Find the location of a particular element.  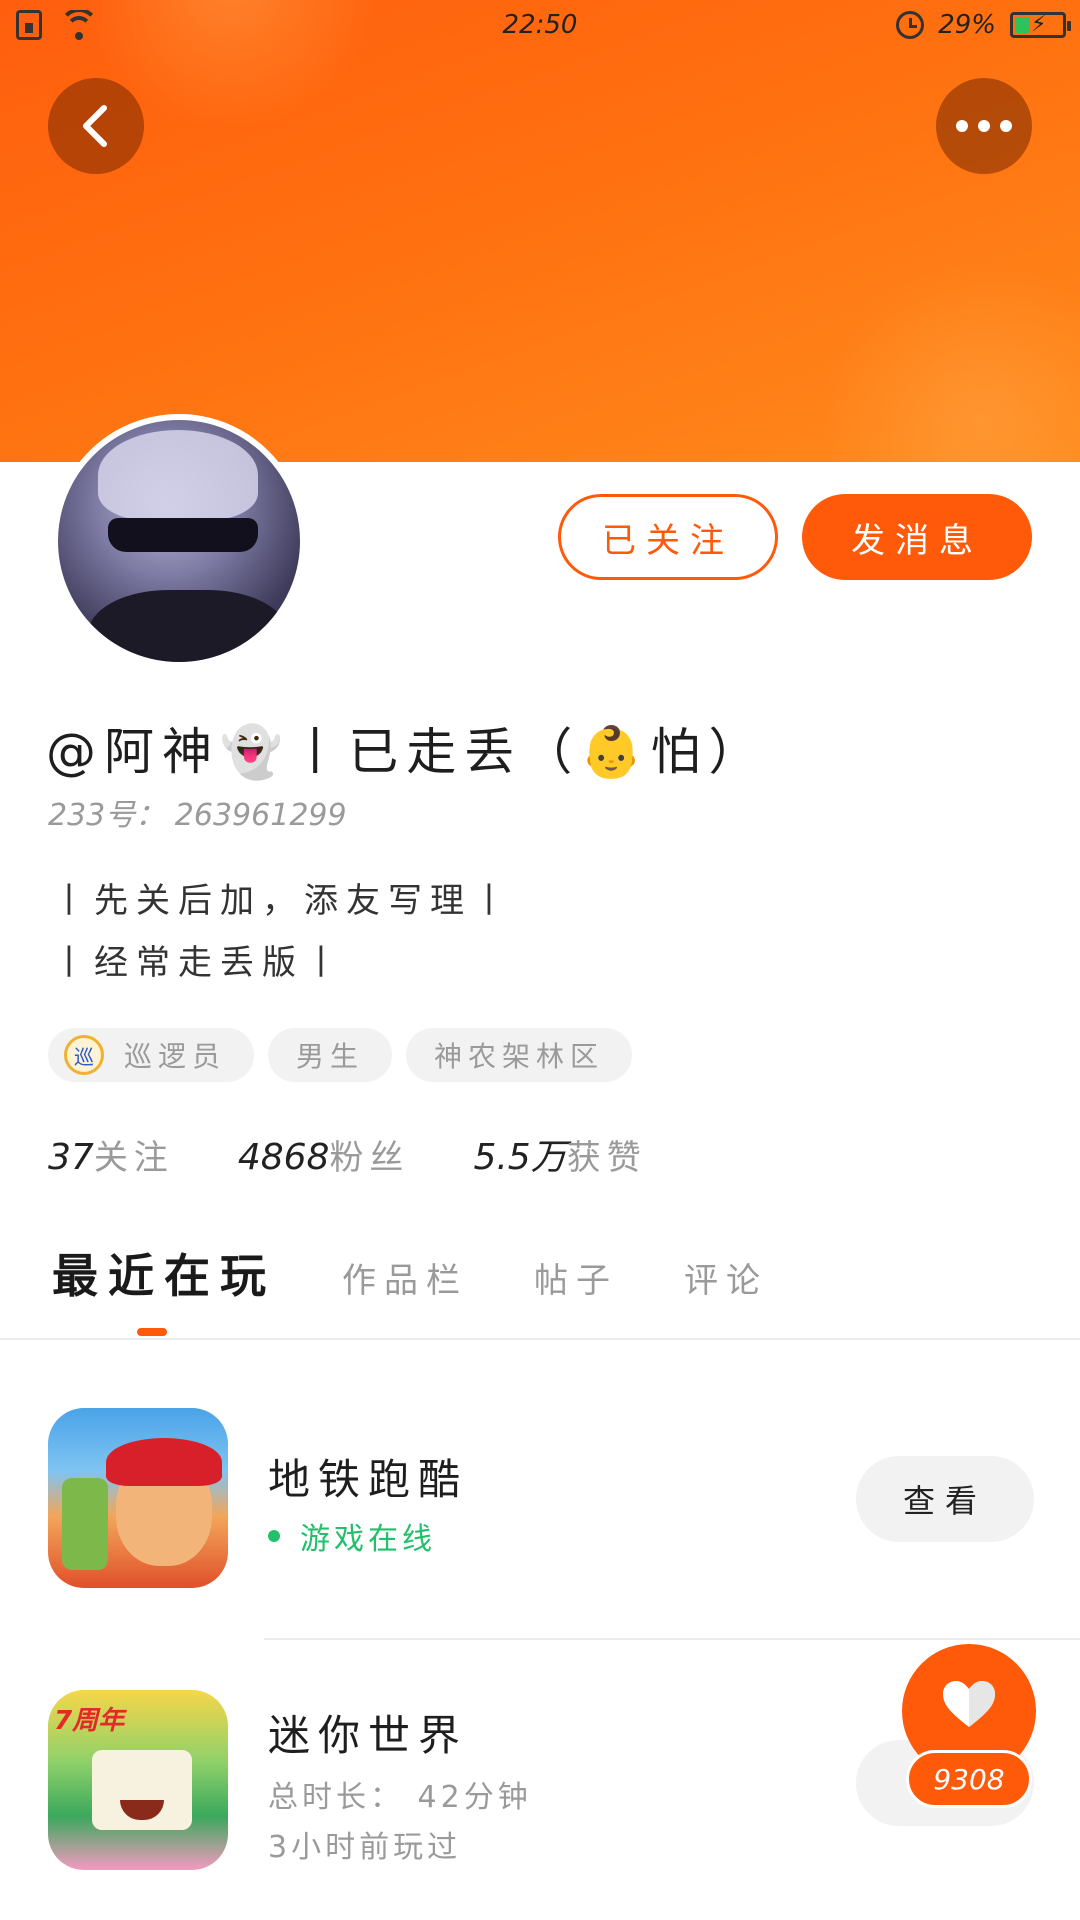

stat-following: 37关注 is located at coordinates (111, 1154).